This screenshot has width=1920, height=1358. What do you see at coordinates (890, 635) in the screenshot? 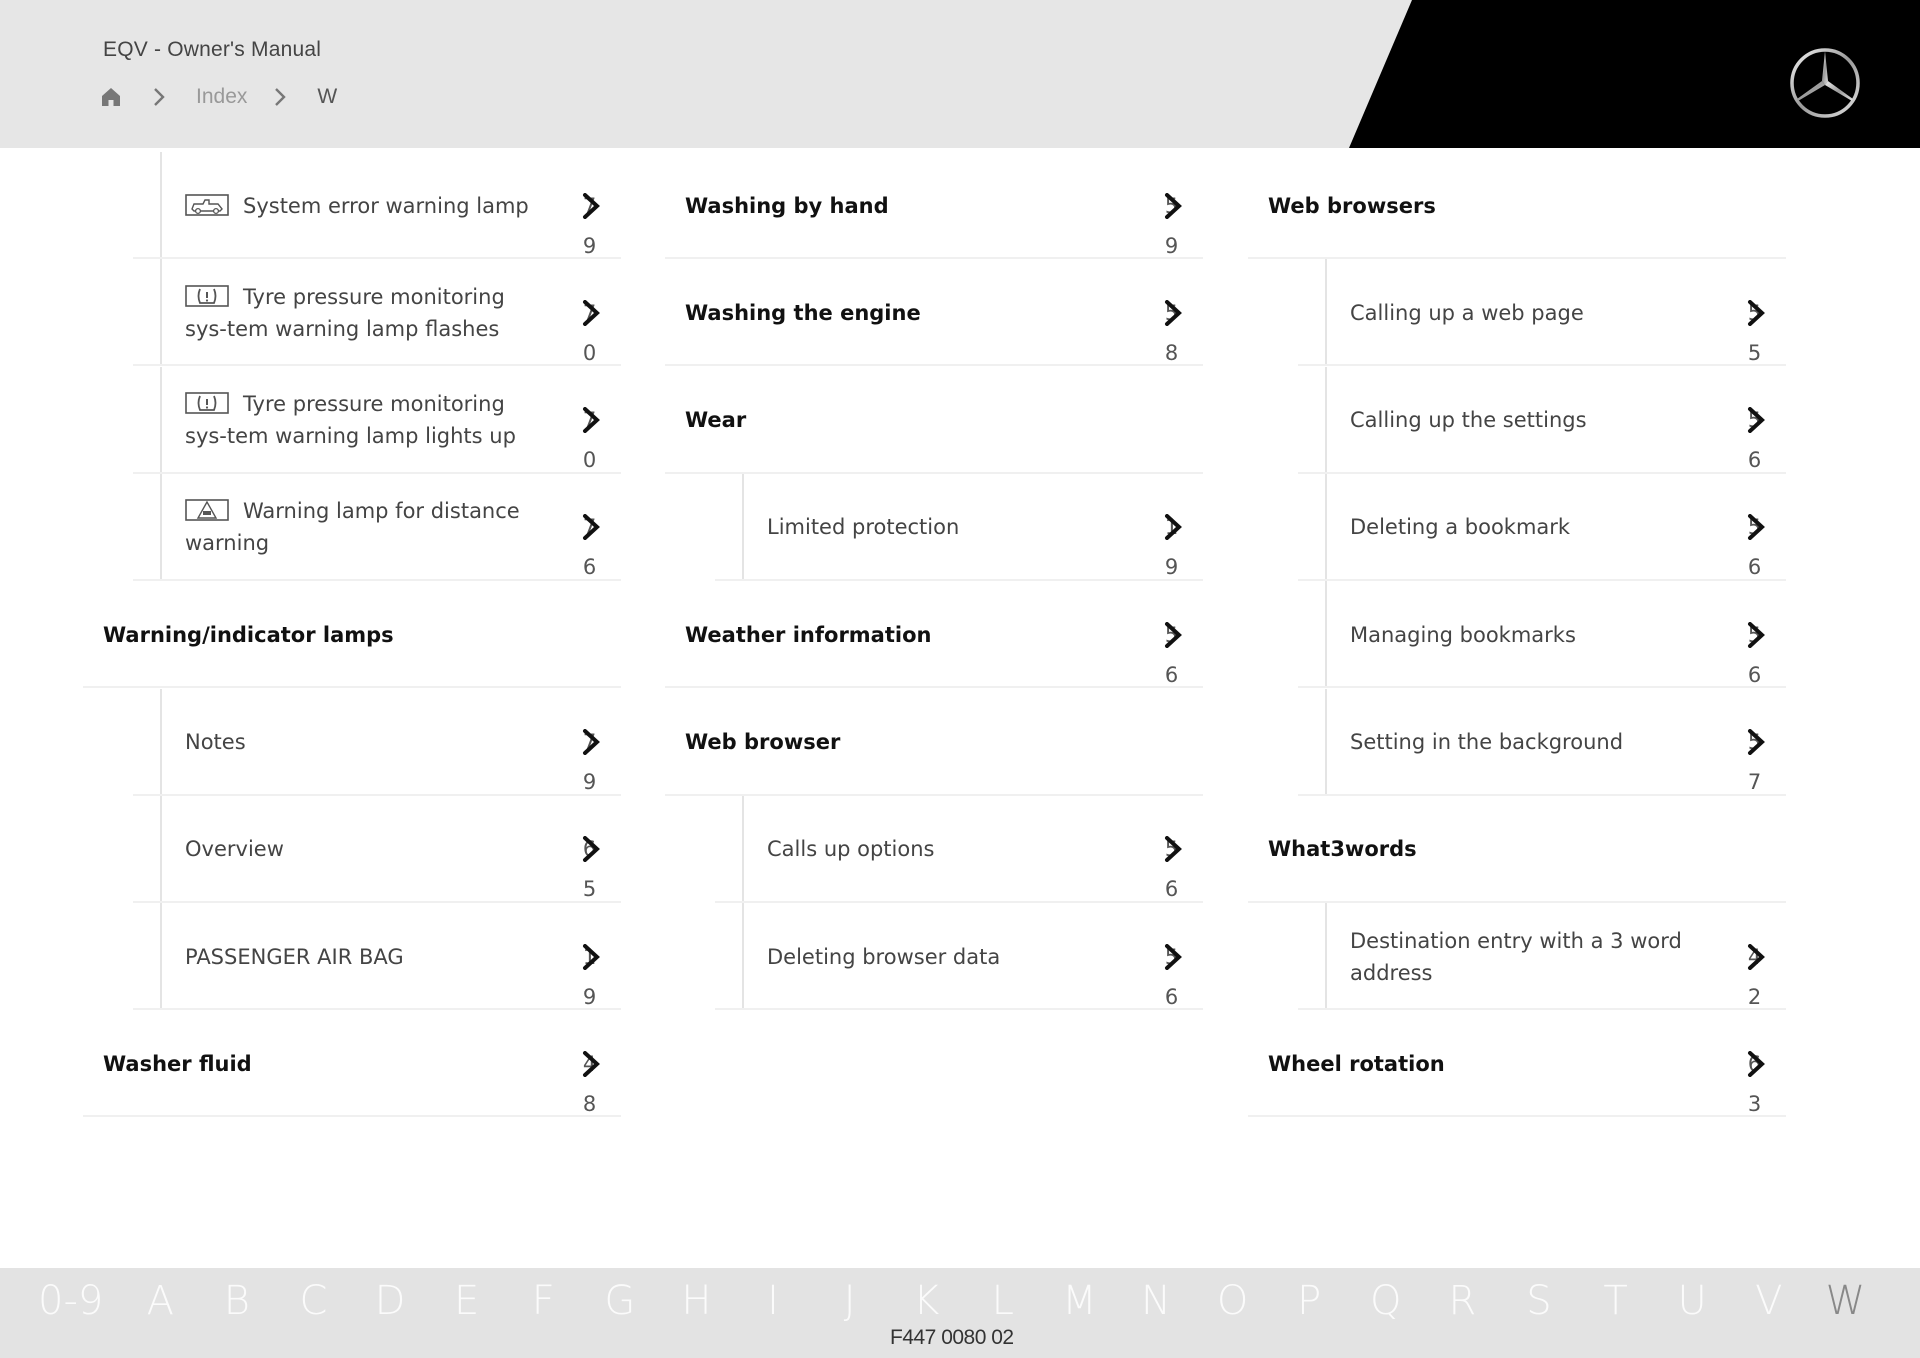
I see `entry-label: Weather information` at bounding box center [890, 635].